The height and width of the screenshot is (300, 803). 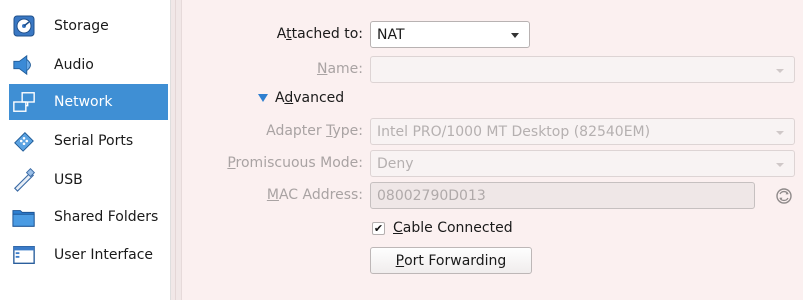 What do you see at coordinates (24, 65) in the screenshot?
I see `audio-icon` at bounding box center [24, 65].